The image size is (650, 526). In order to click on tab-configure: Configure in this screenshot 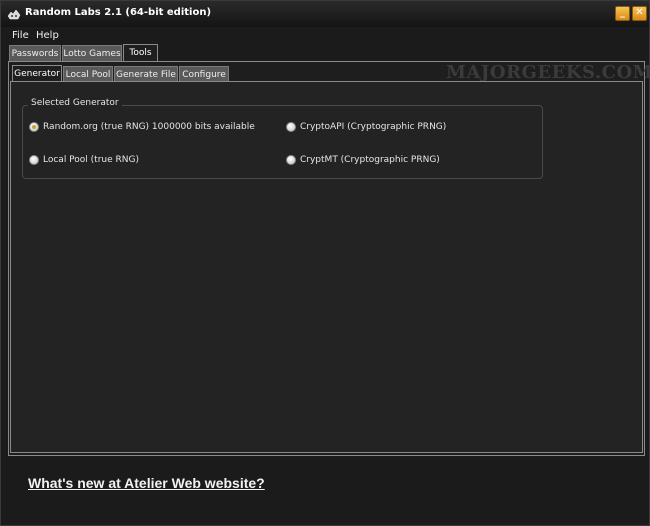, I will do `click(204, 74)`.